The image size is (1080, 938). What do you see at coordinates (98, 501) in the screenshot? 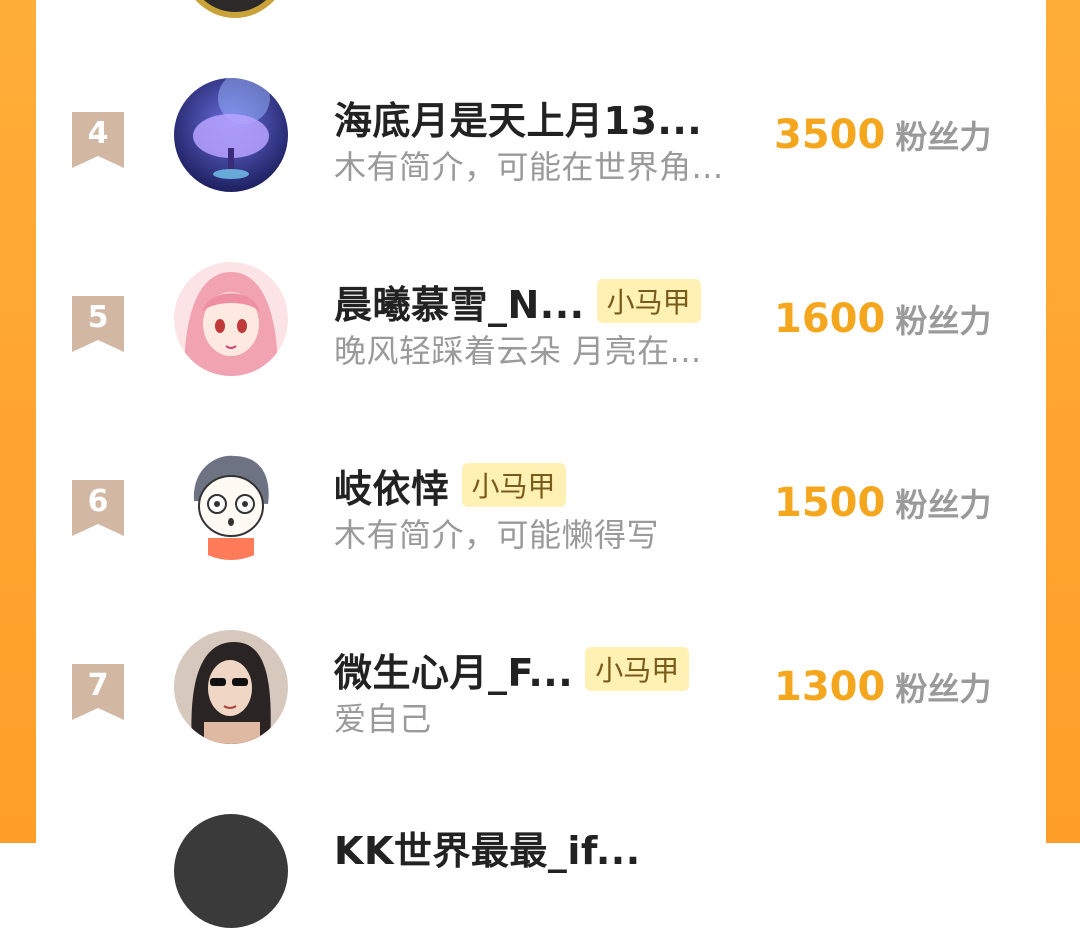
I see `rank-number: 6` at bounding box center [98, 501].